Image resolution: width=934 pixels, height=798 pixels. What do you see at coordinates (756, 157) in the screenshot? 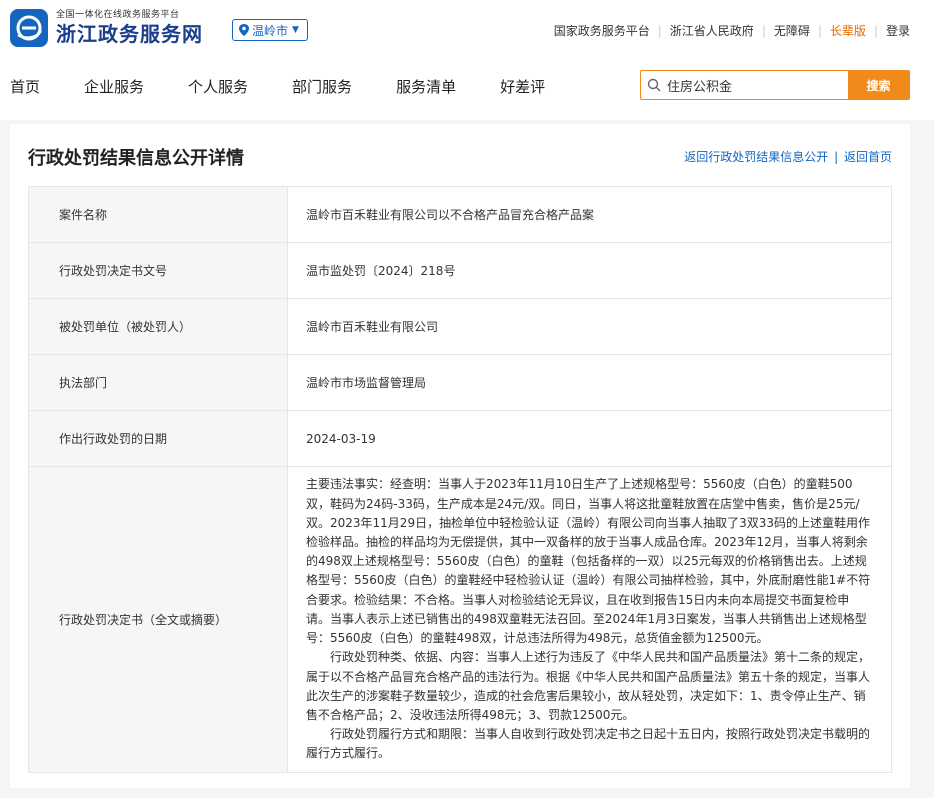
I see `link-back-to-list: 返回行政处罚结果信息公开` at bounding box center [756, 157].